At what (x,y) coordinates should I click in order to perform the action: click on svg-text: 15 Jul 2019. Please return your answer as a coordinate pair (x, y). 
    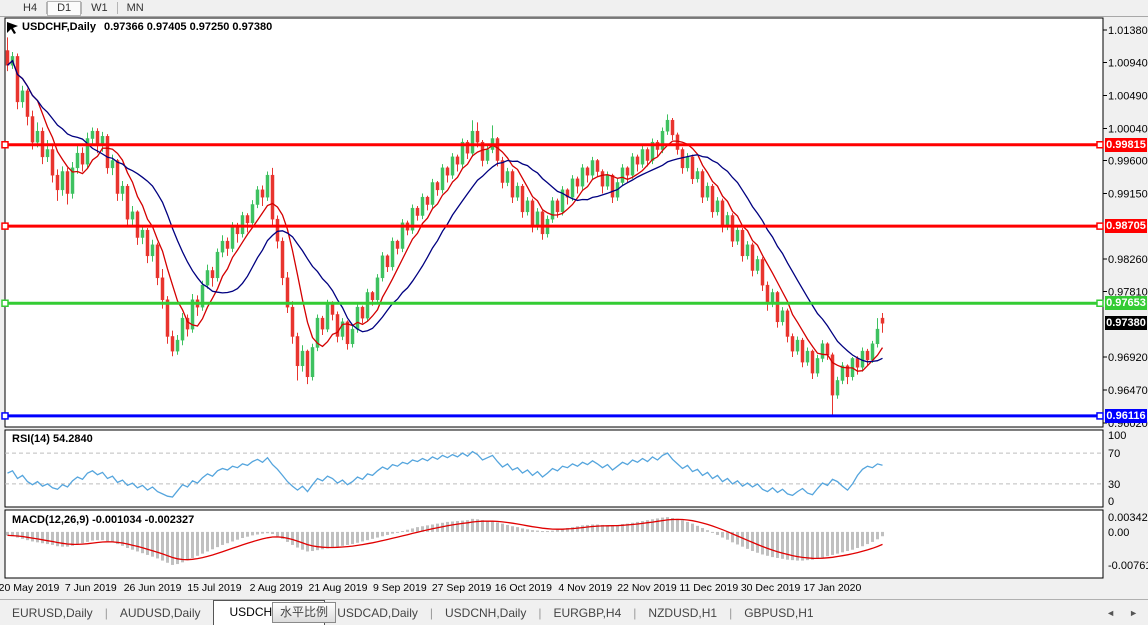
    Looking at the image, I should click on (214, 588).